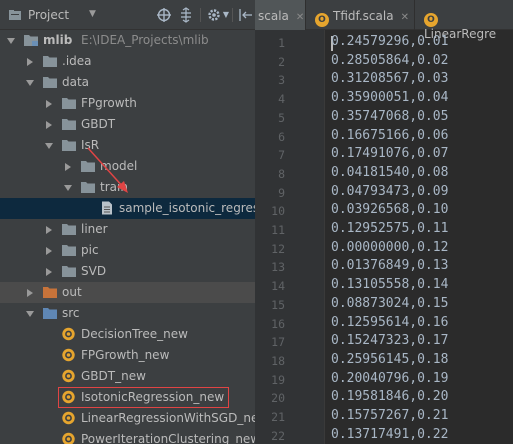 The width and height of the screenshot is (513, 444). Describe the element at coordinates (168, 438) in the screenshot. I see `tree-item-label: PowerIterationClustering_new` at that location.